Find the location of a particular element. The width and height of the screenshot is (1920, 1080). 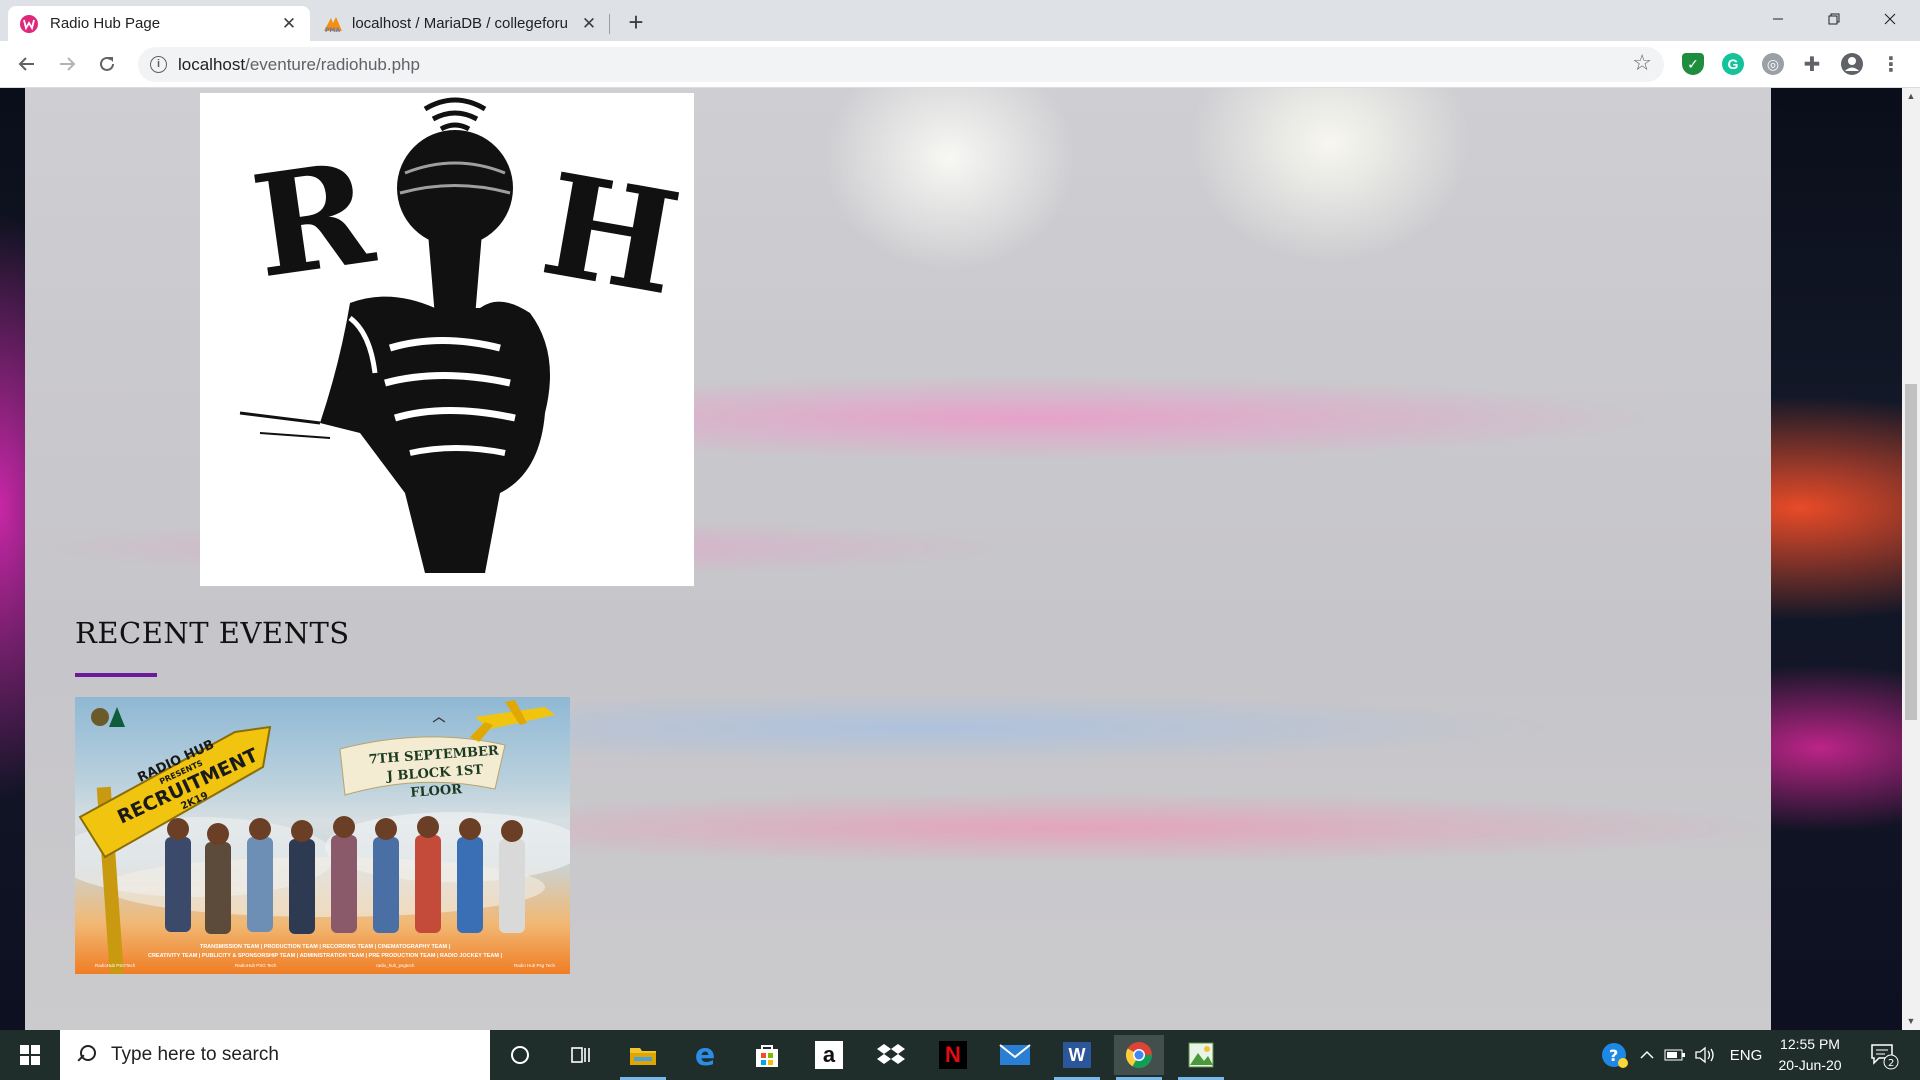

scroll-up-arrow-icon: ▲ is located at coordinates (1911, 96).